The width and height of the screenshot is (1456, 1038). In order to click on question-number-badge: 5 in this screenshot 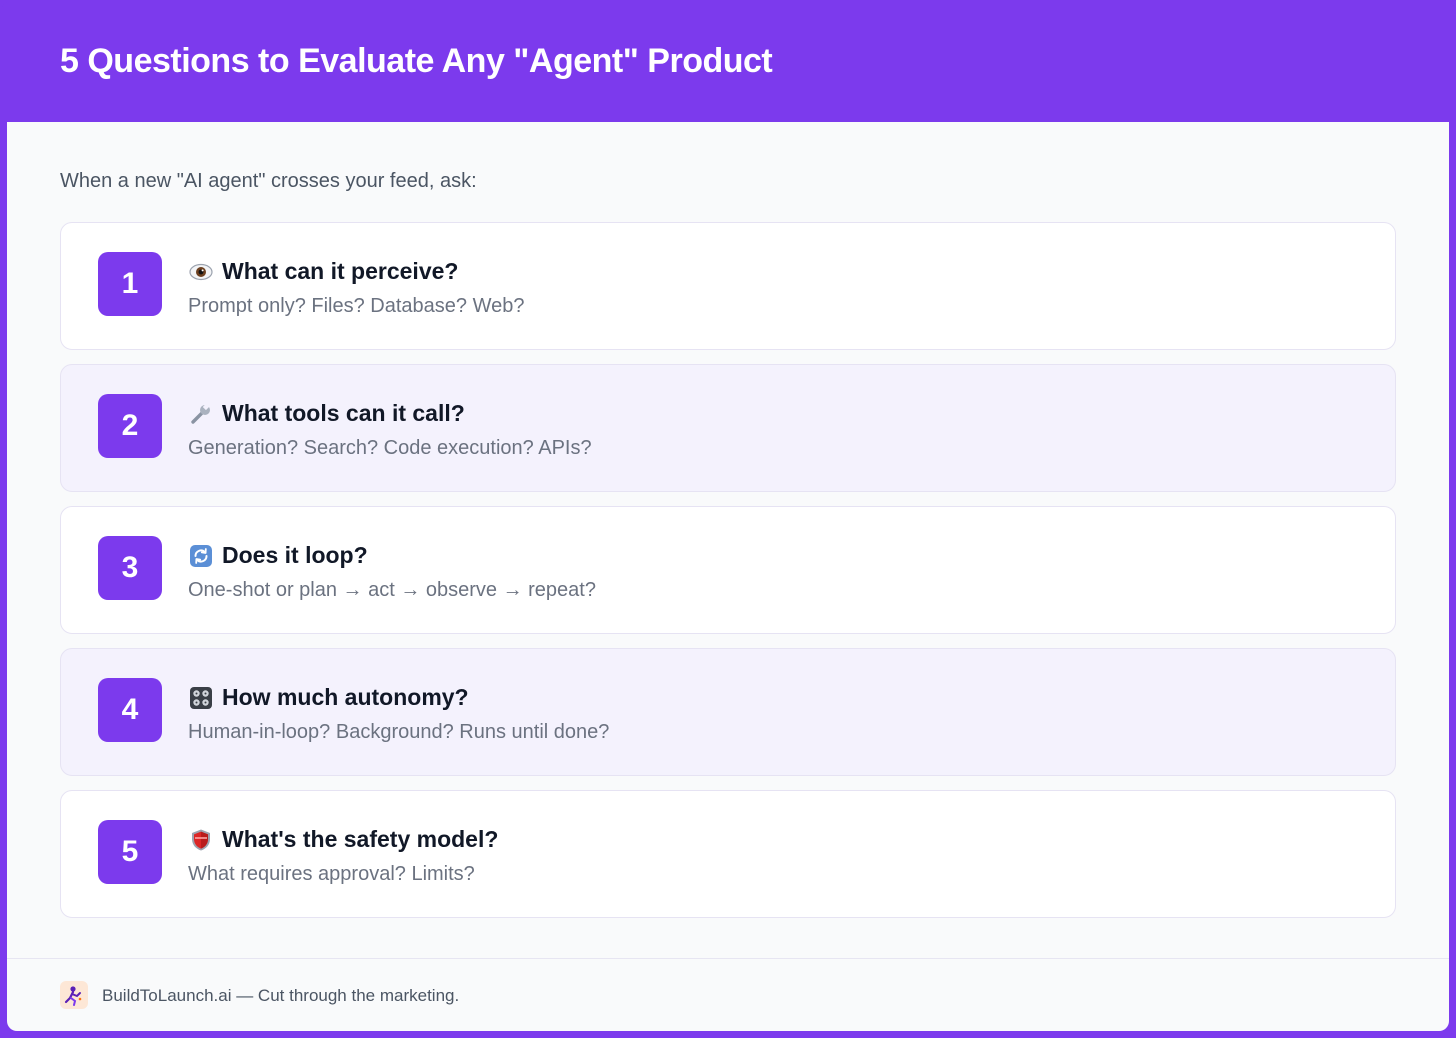, I will do `click(130, 852)`.